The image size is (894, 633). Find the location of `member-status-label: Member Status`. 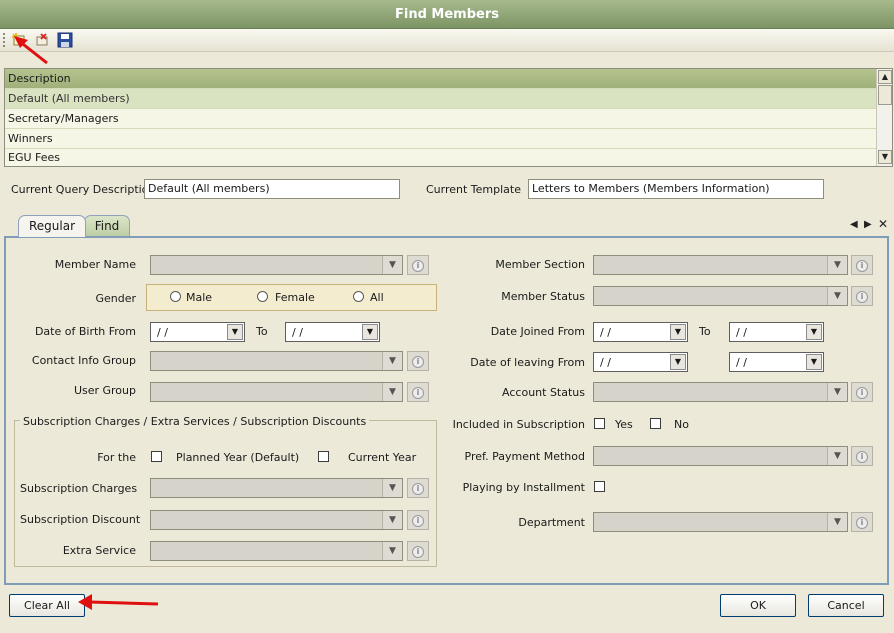

member-status-label: Member Status is located at coordinates (543, 296).